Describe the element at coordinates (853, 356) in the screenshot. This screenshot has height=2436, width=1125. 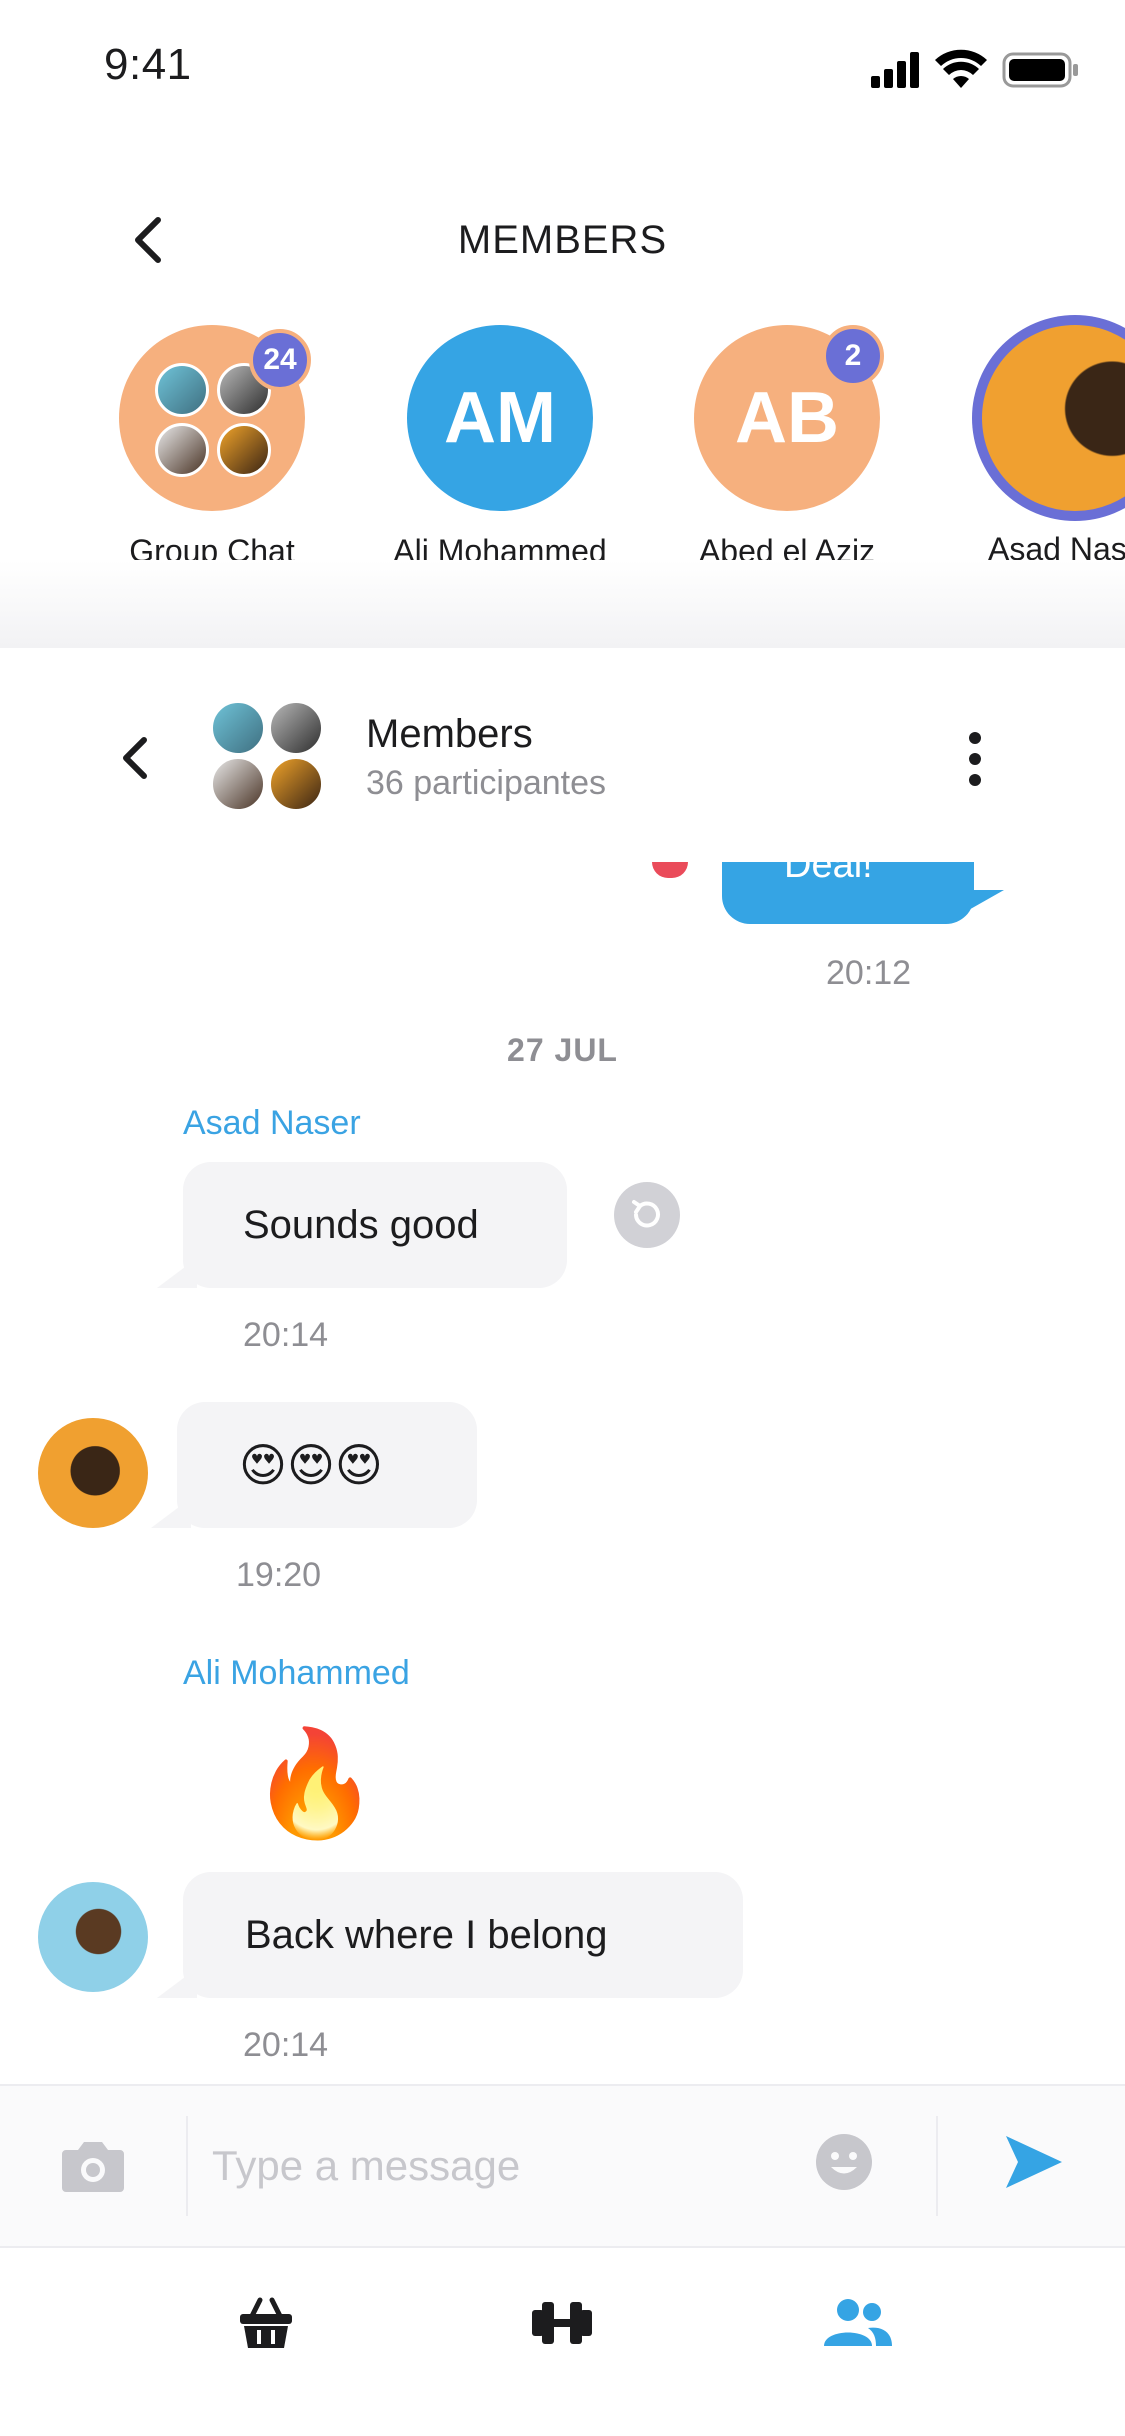
I see `unread-badge: 2` at that location.